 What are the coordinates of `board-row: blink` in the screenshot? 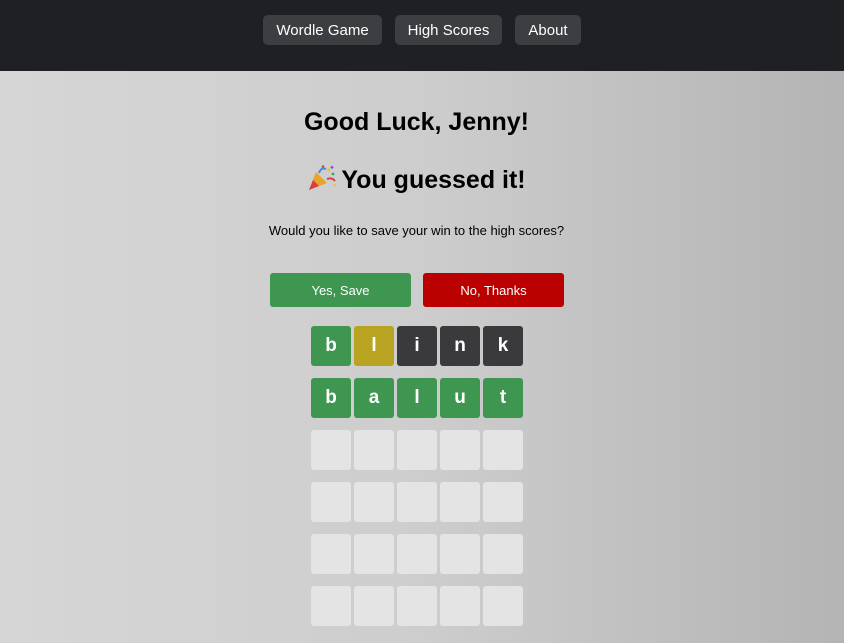 It's located at (417, 346).